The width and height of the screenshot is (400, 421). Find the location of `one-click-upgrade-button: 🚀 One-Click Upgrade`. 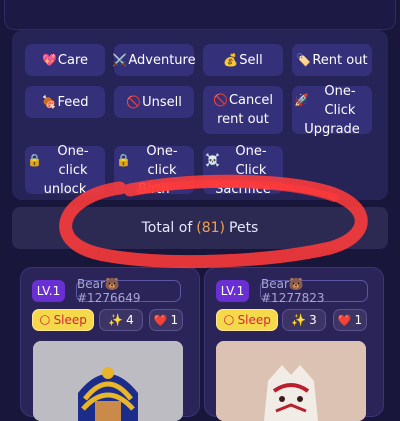

one-click-upgrade-button: 🚀 One-Click Upgrade is located at coordinates (332, 110).